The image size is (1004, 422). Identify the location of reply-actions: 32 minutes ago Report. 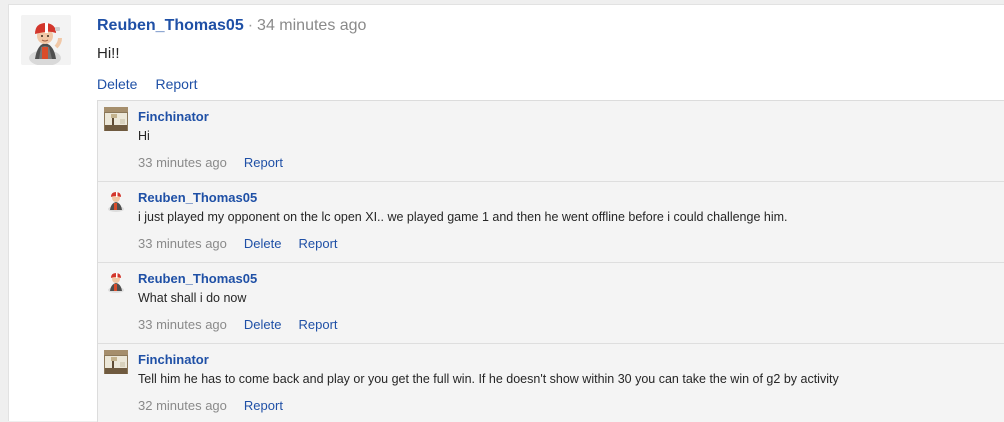
(219, 406).